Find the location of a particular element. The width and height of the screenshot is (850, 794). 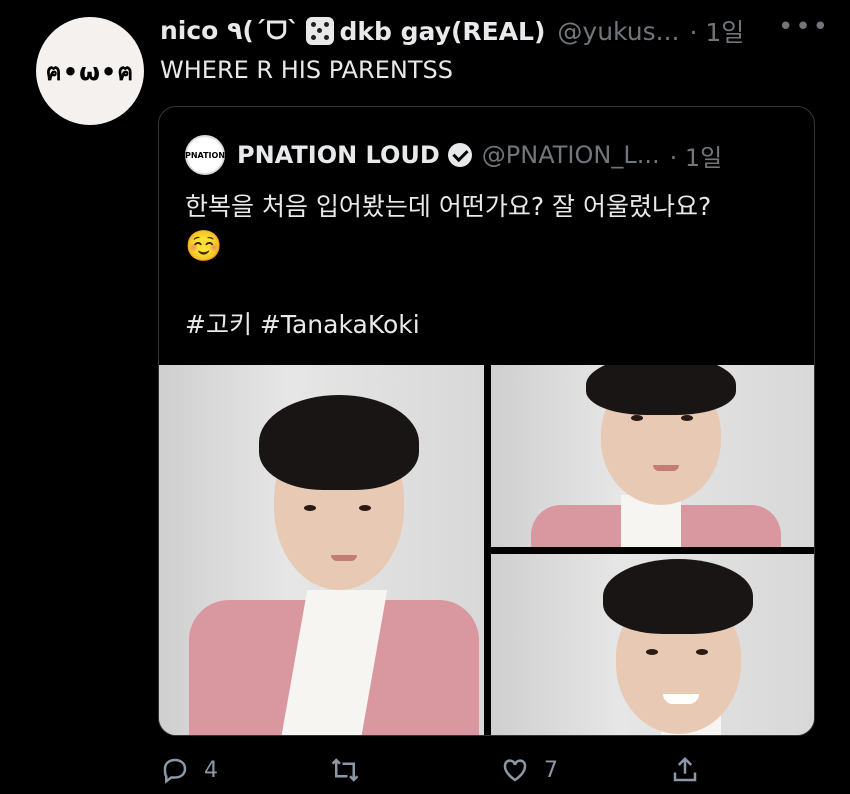

share-icon is located at coordinates (685, 769).